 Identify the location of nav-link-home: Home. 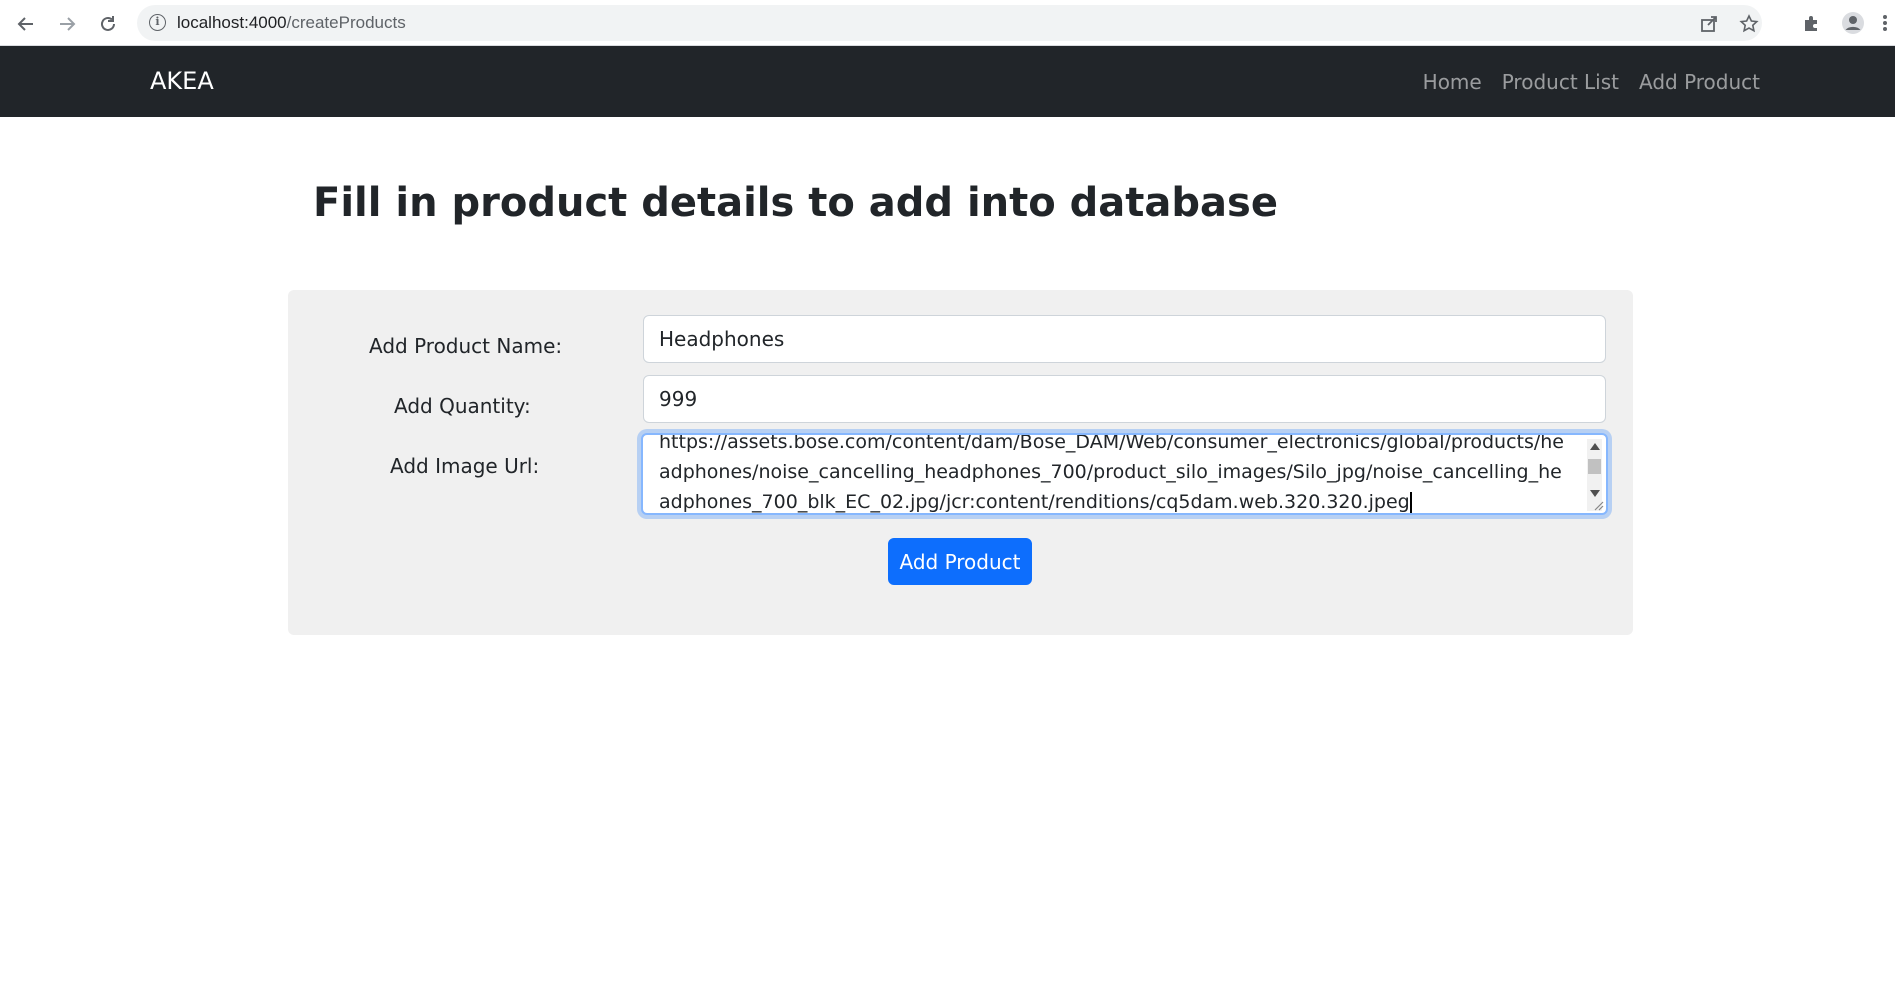
(1452, 82).